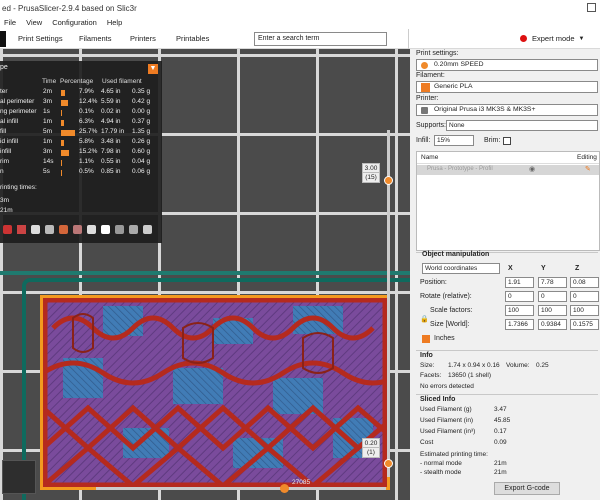 This screenshot has height=500, width=600. Describe the element at coordinates (507, 87) in the screenshot. I see `filament-select: Generic PLA` at that location.